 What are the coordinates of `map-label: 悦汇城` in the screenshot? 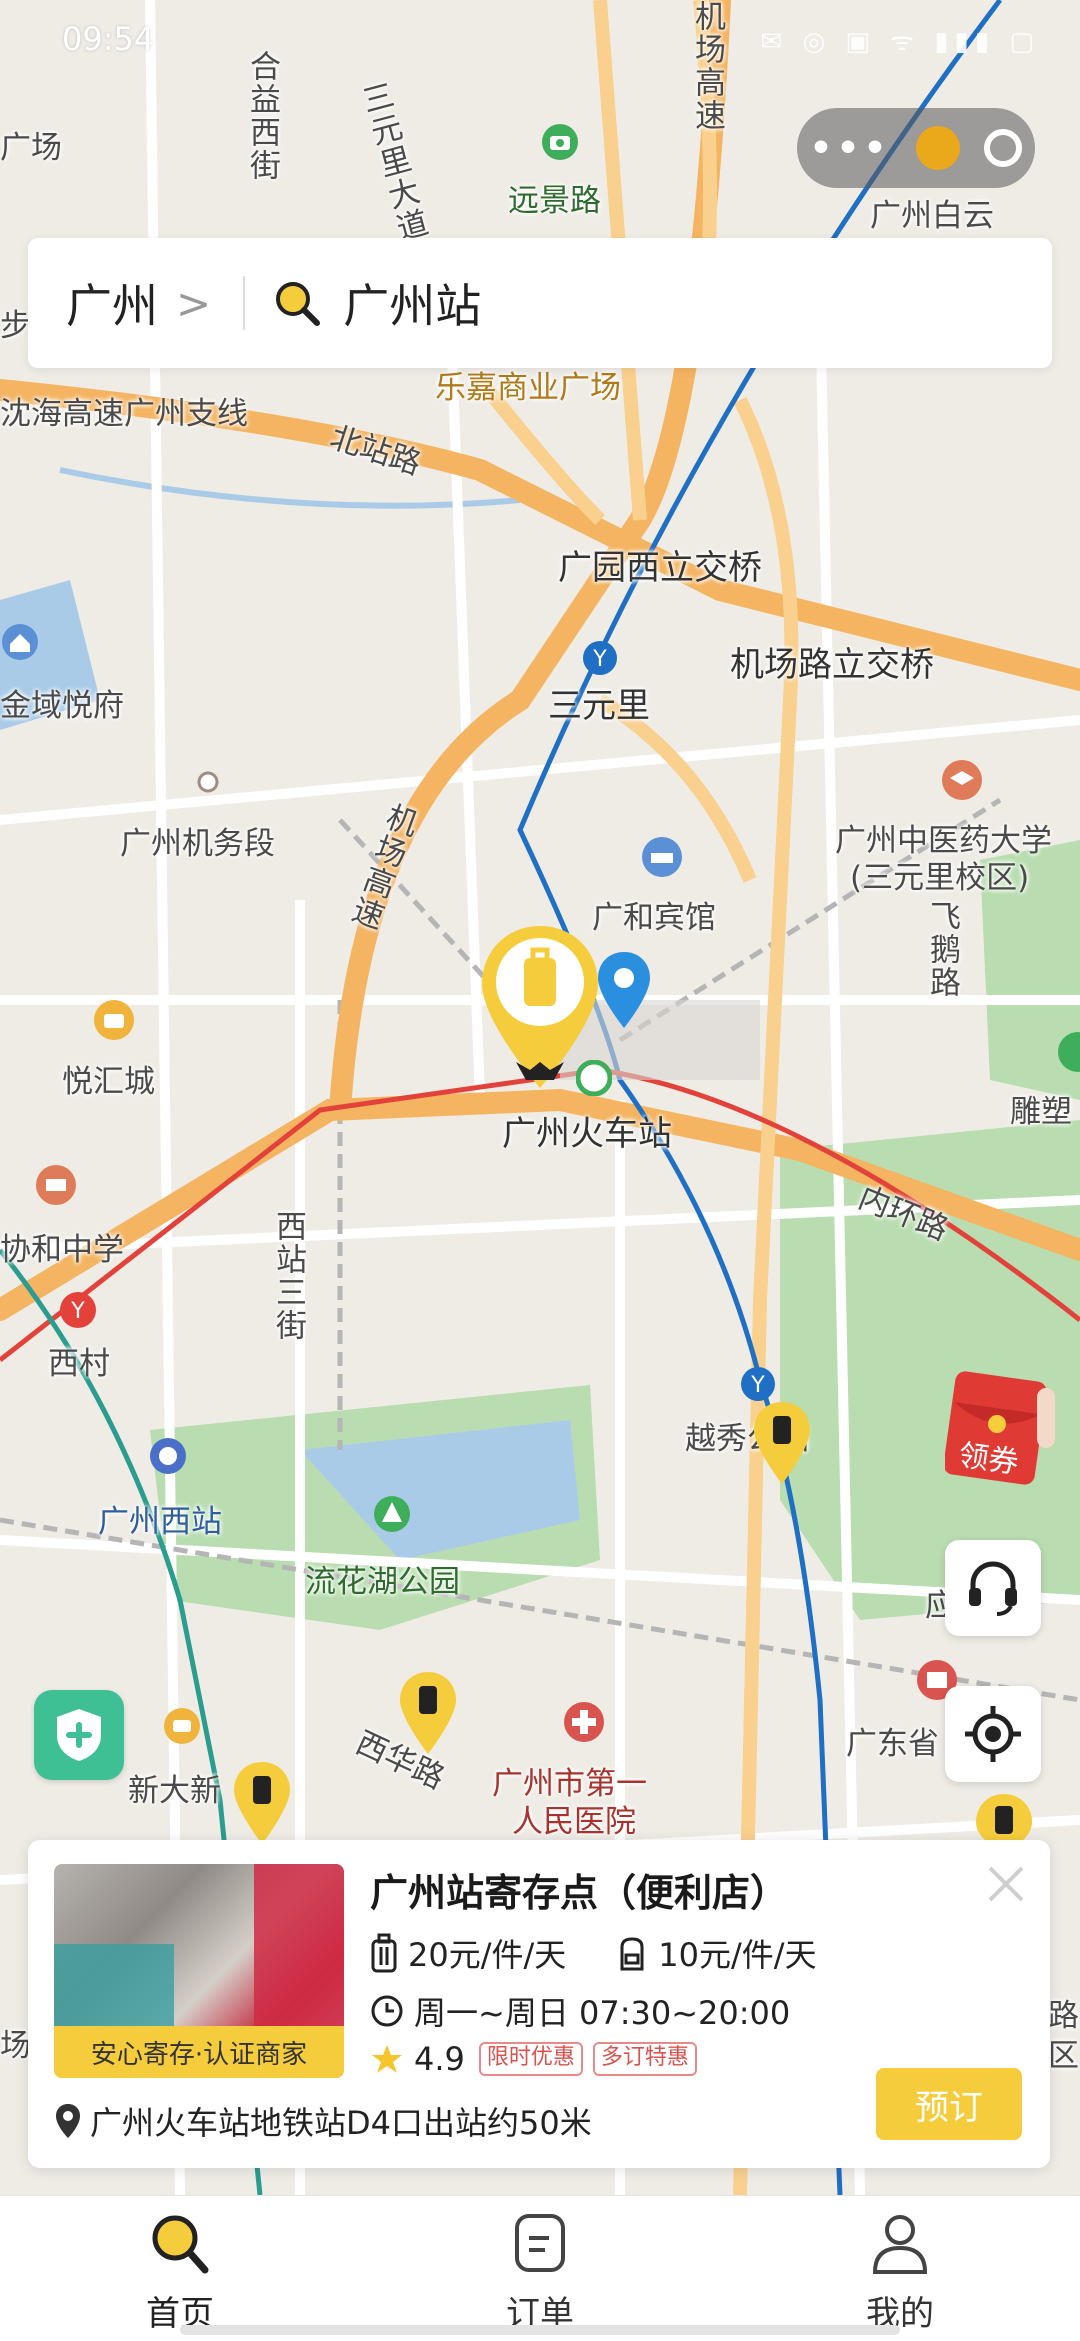 It's located at (108, 1082).